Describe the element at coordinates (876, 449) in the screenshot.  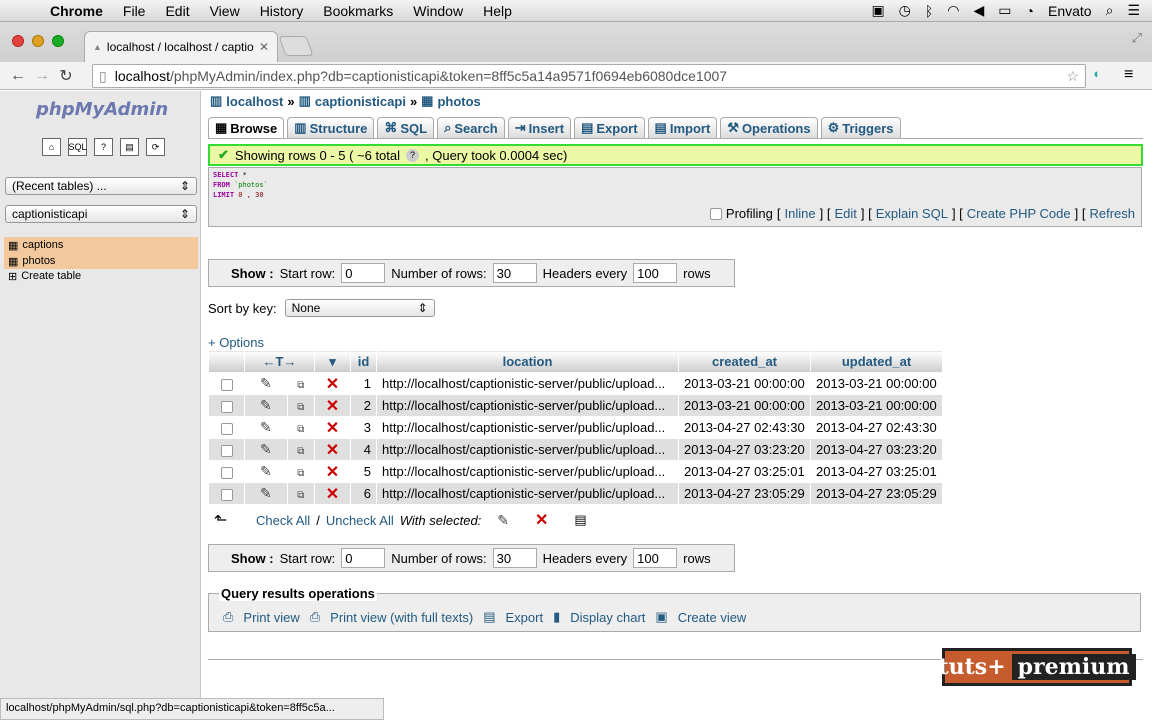
I see `cell-updated_at: 2013-04-27 03:23:20` at that location.